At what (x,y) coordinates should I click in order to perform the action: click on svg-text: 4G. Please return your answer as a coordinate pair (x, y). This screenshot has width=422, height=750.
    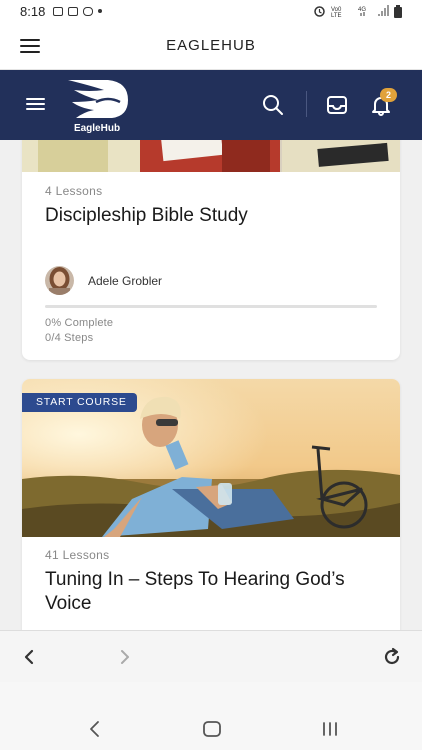
    Looking at the image, I should click on (362, 10).